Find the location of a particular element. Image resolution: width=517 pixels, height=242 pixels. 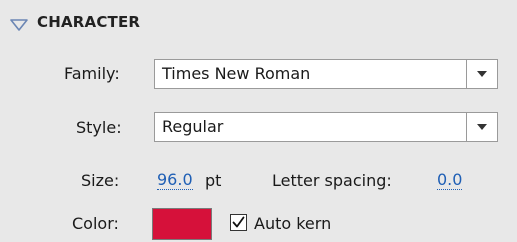

family-dropdown: Times New Roman is located at coordinates (326, 74).